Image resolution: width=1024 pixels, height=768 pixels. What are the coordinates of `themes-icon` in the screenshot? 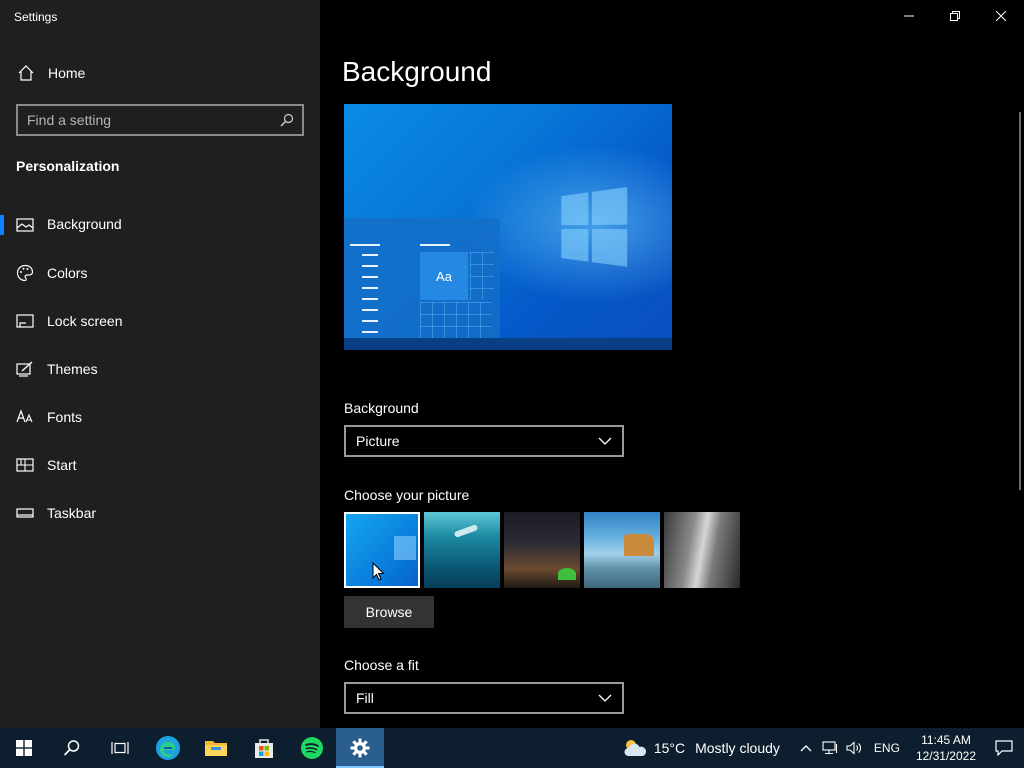 It's located at (24, 369).